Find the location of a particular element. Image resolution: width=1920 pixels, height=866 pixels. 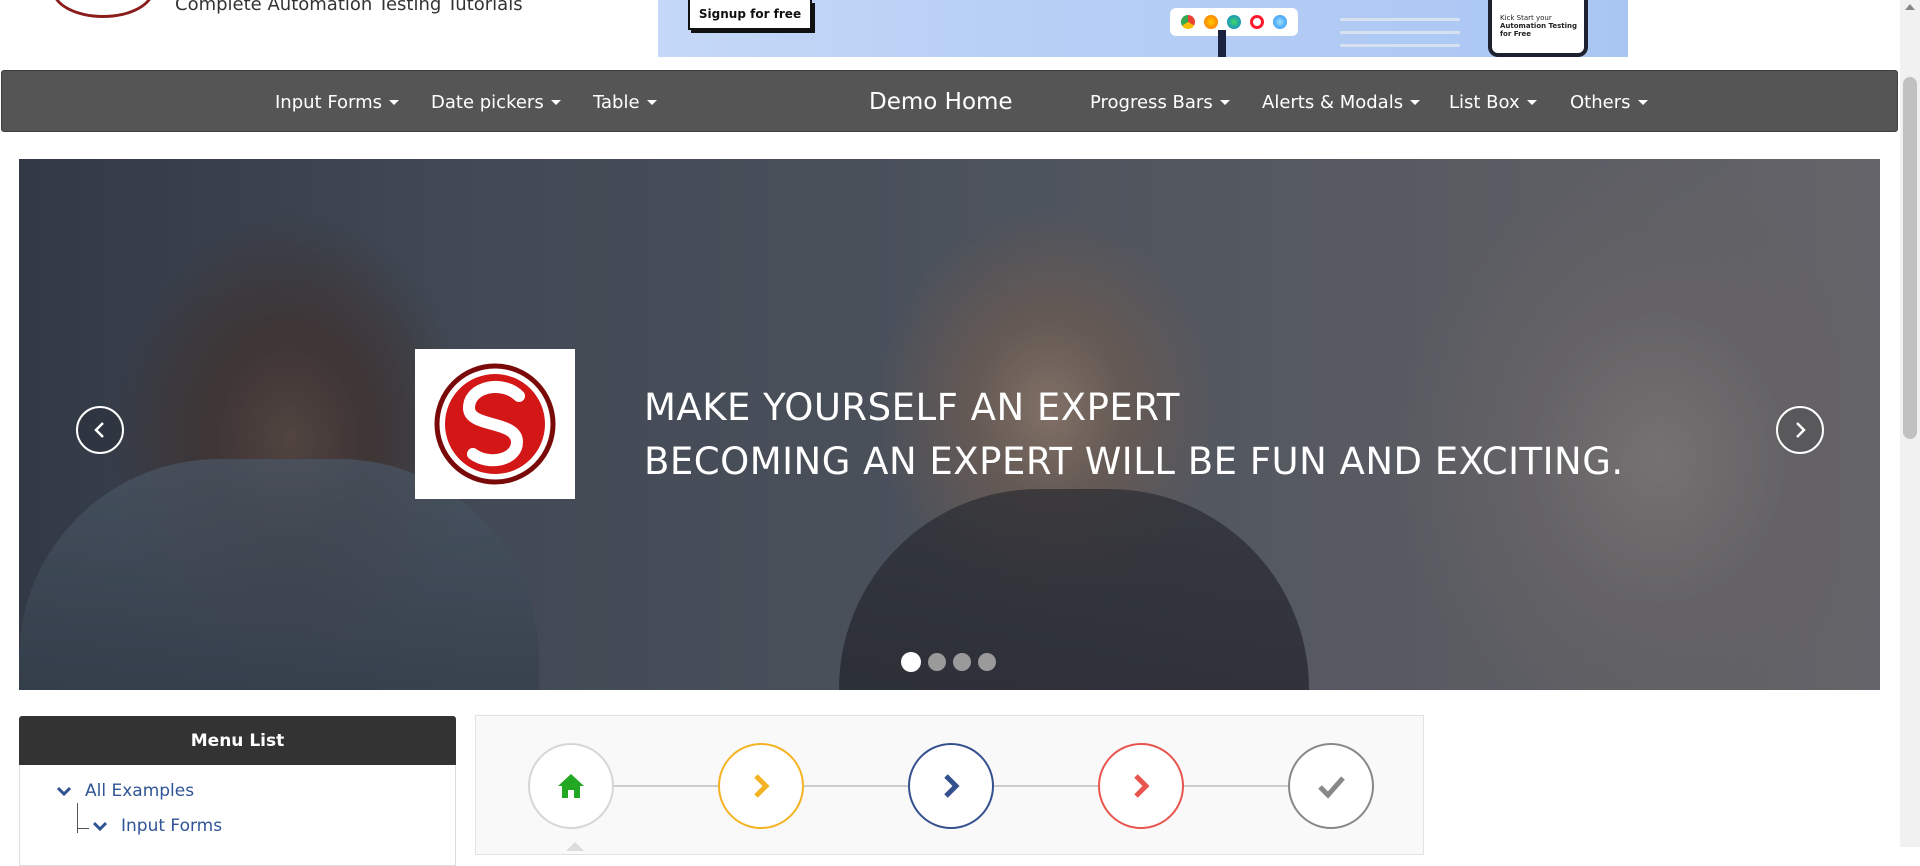

nav-label: Input Forms is located at coordinates (329, 102).